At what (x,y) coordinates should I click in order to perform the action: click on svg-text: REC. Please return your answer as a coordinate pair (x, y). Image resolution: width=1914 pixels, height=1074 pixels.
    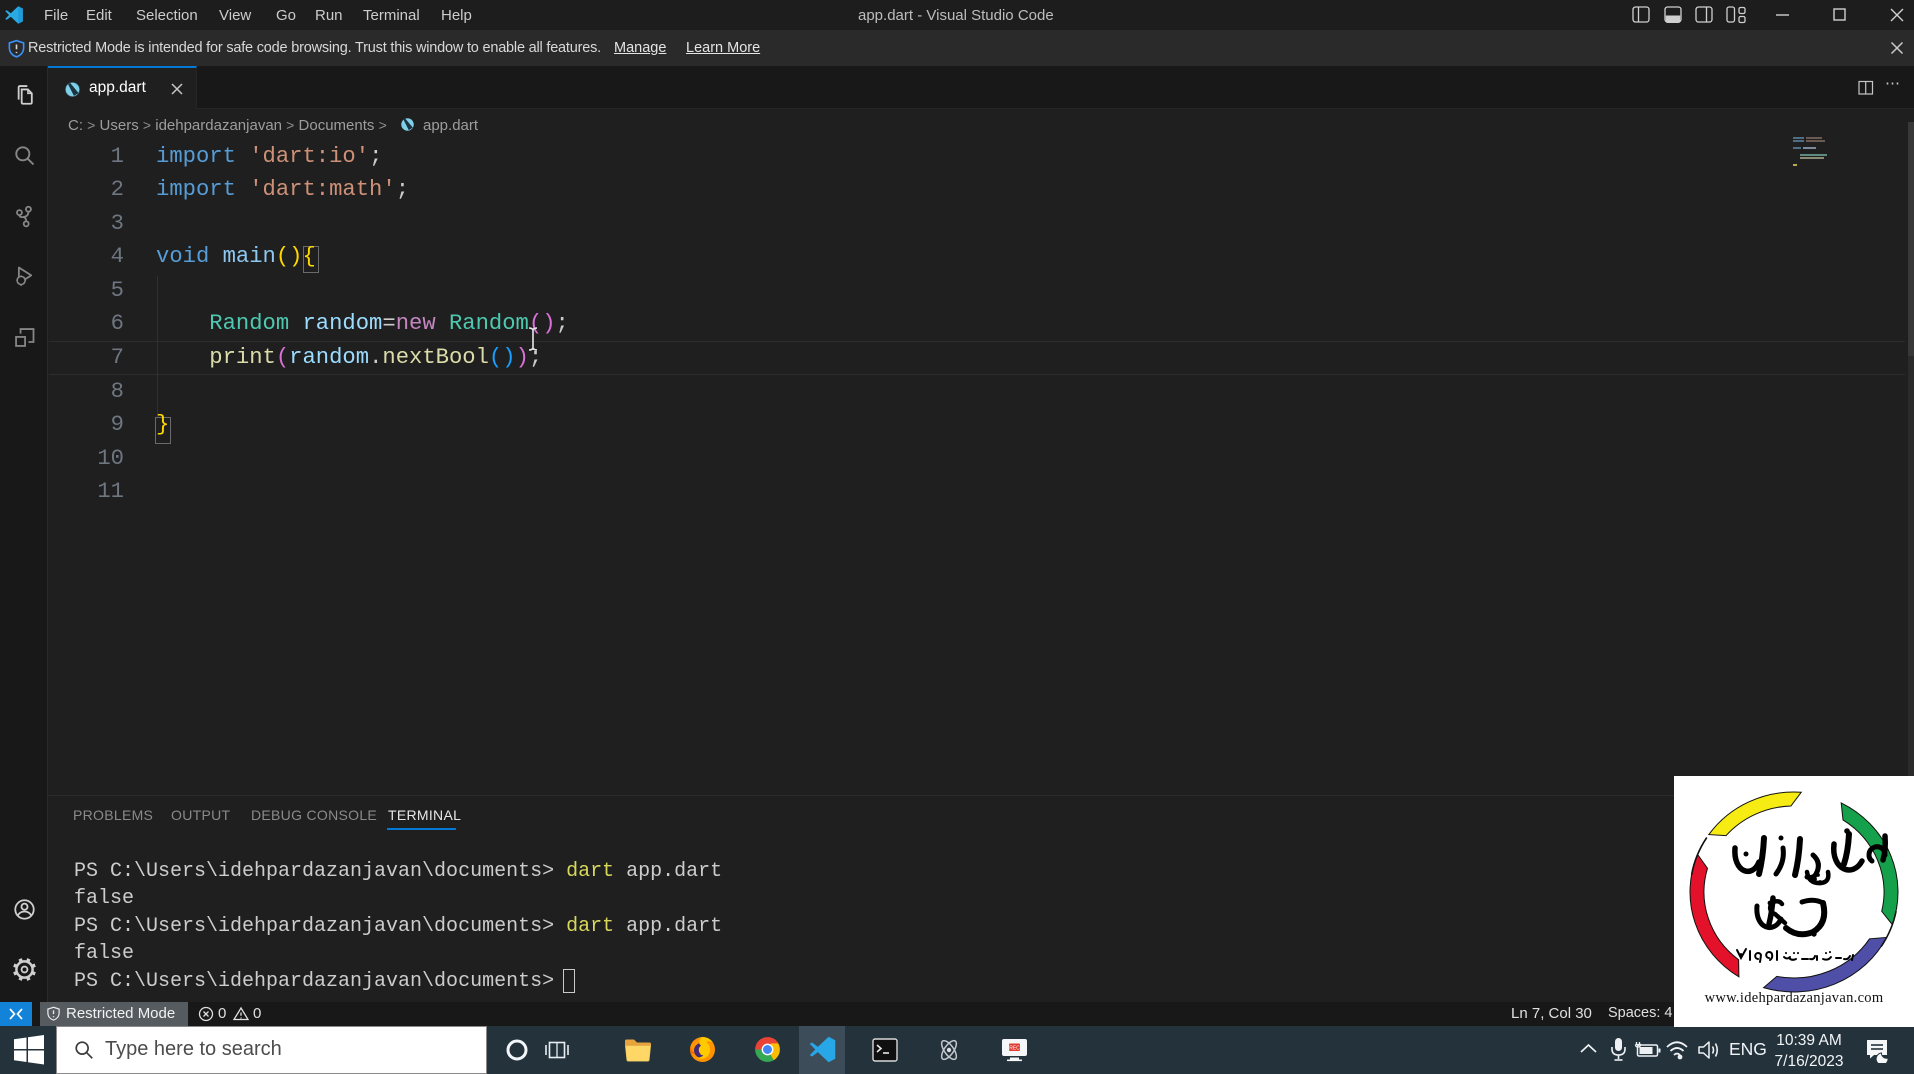
    Looking at the image, I should click on (1014, 1048).